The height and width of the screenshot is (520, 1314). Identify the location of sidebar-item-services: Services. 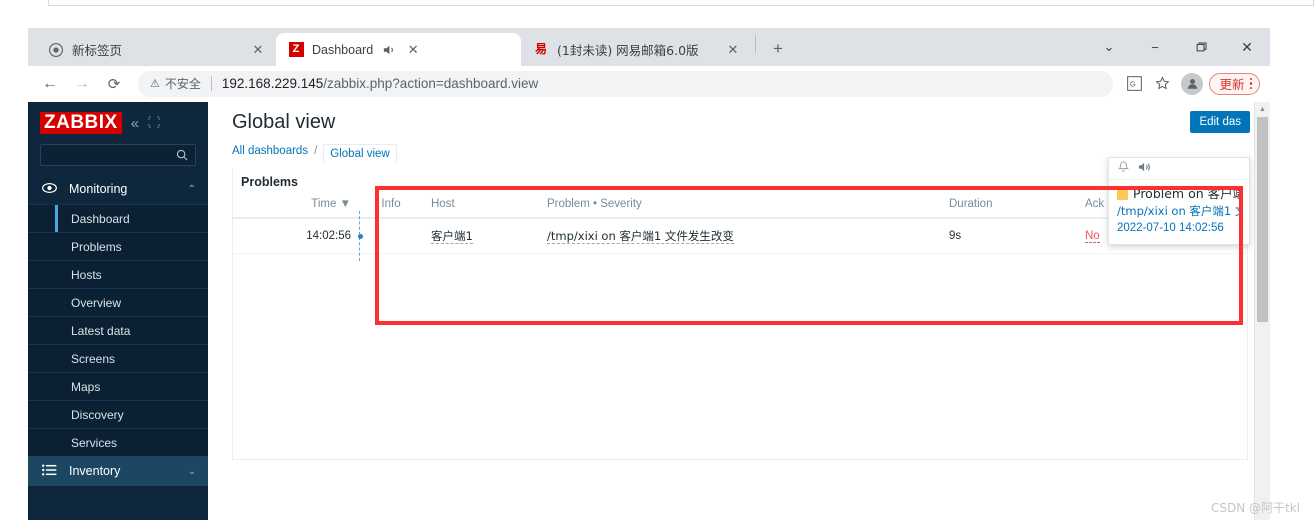
(118, 442).